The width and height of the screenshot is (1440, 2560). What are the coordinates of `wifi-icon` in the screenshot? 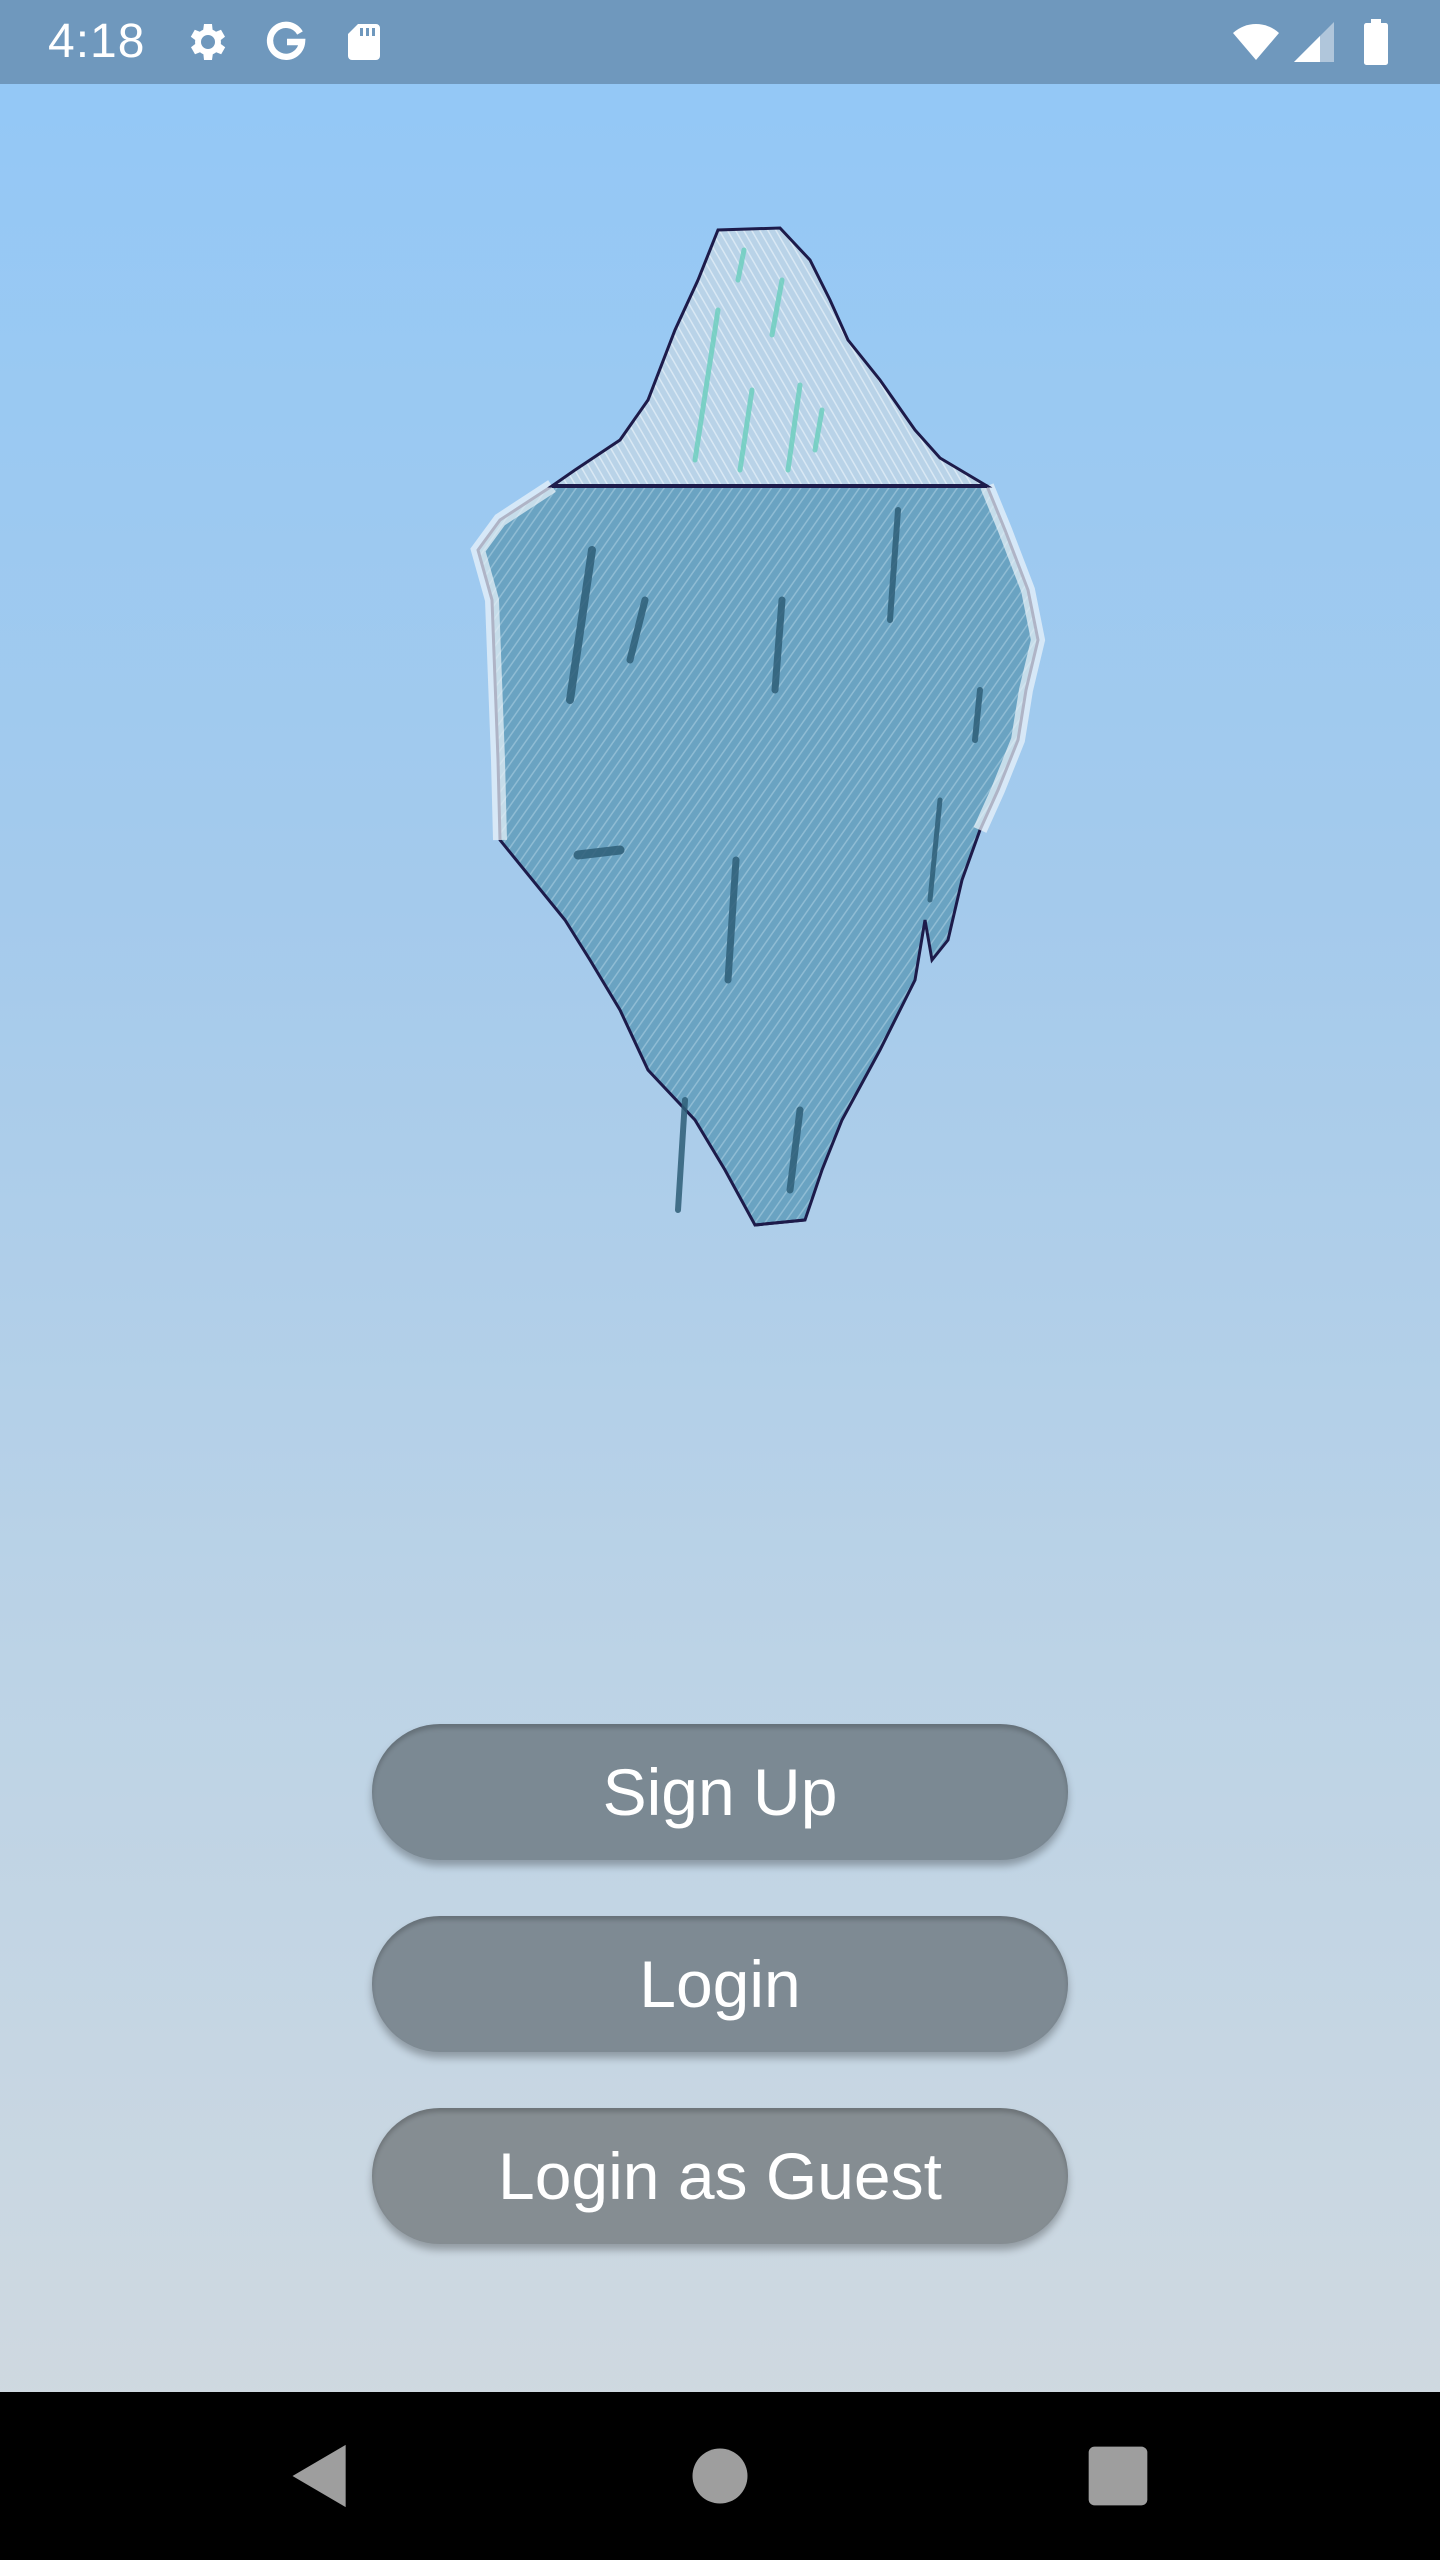 It's located at (1256, 42).